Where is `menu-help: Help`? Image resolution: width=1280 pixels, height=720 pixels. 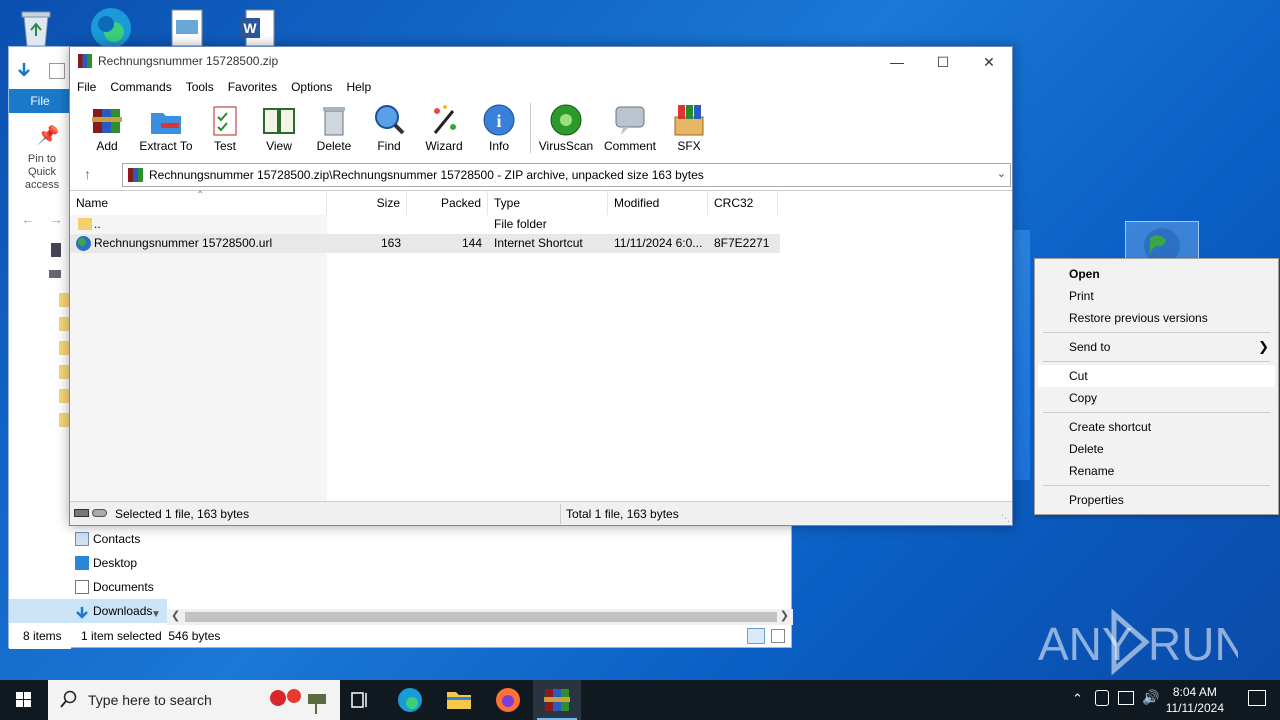 menu-help: Help is located at coordinates (358, 87).